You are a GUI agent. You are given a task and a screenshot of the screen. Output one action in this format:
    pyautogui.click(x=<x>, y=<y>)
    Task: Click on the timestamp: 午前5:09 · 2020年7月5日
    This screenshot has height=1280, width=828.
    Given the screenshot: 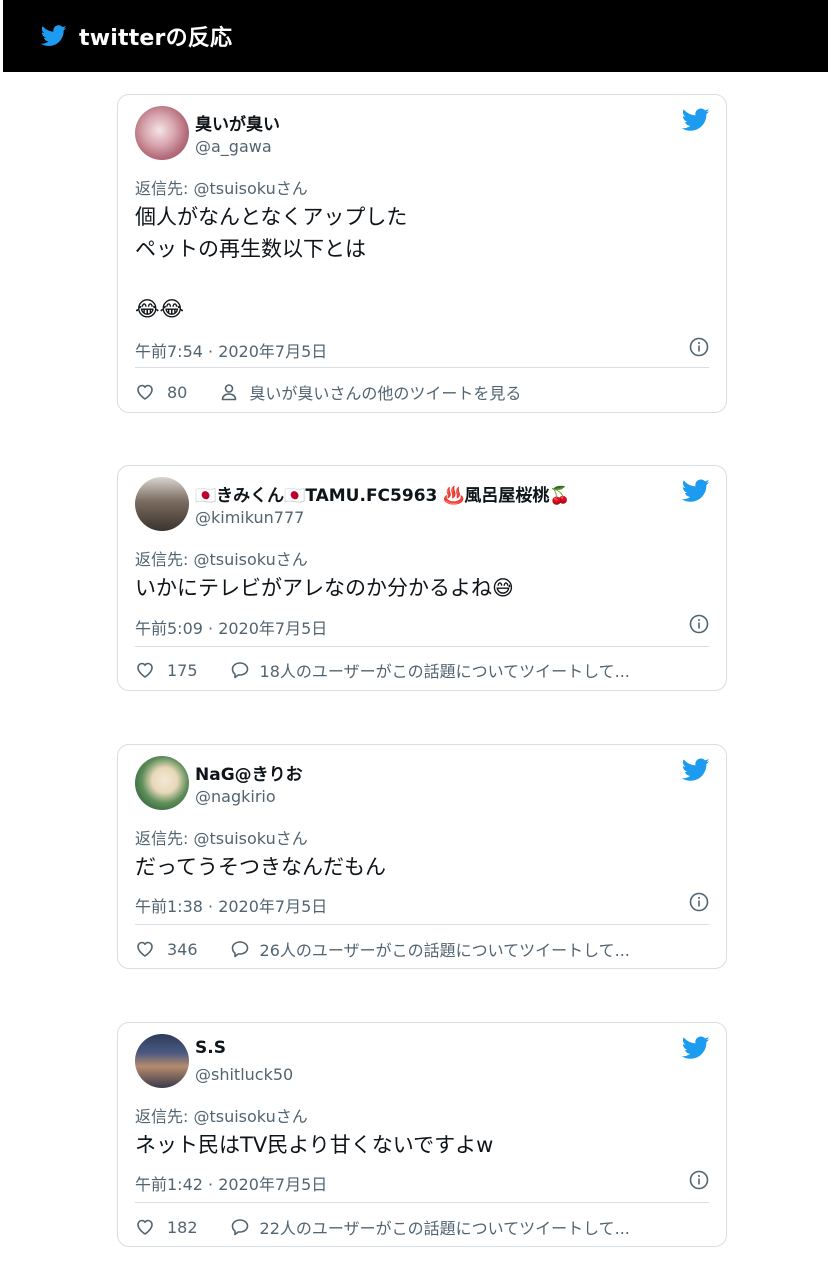 What is the action you would take?
    pyautogui.click(x=231, y=627)
    